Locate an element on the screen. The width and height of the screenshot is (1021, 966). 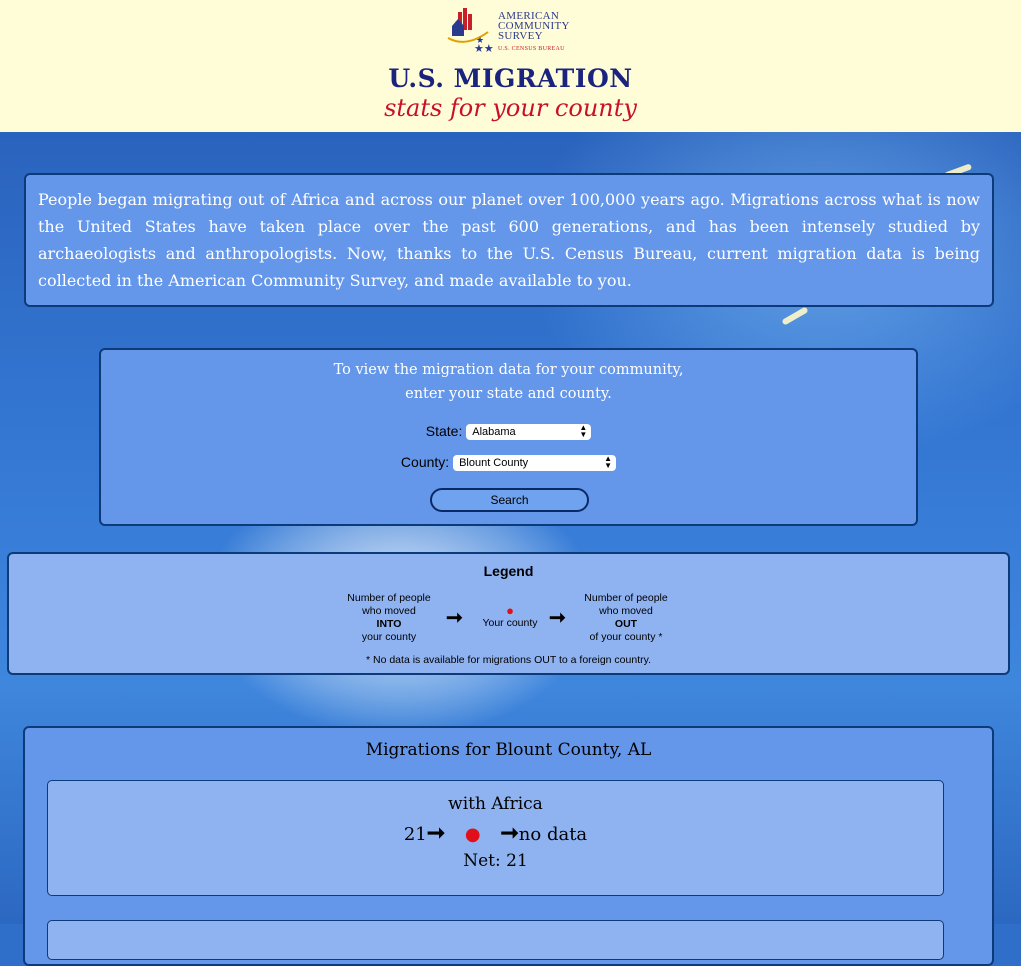
legend-county: ● Your county is located at coordinates (510, 617).